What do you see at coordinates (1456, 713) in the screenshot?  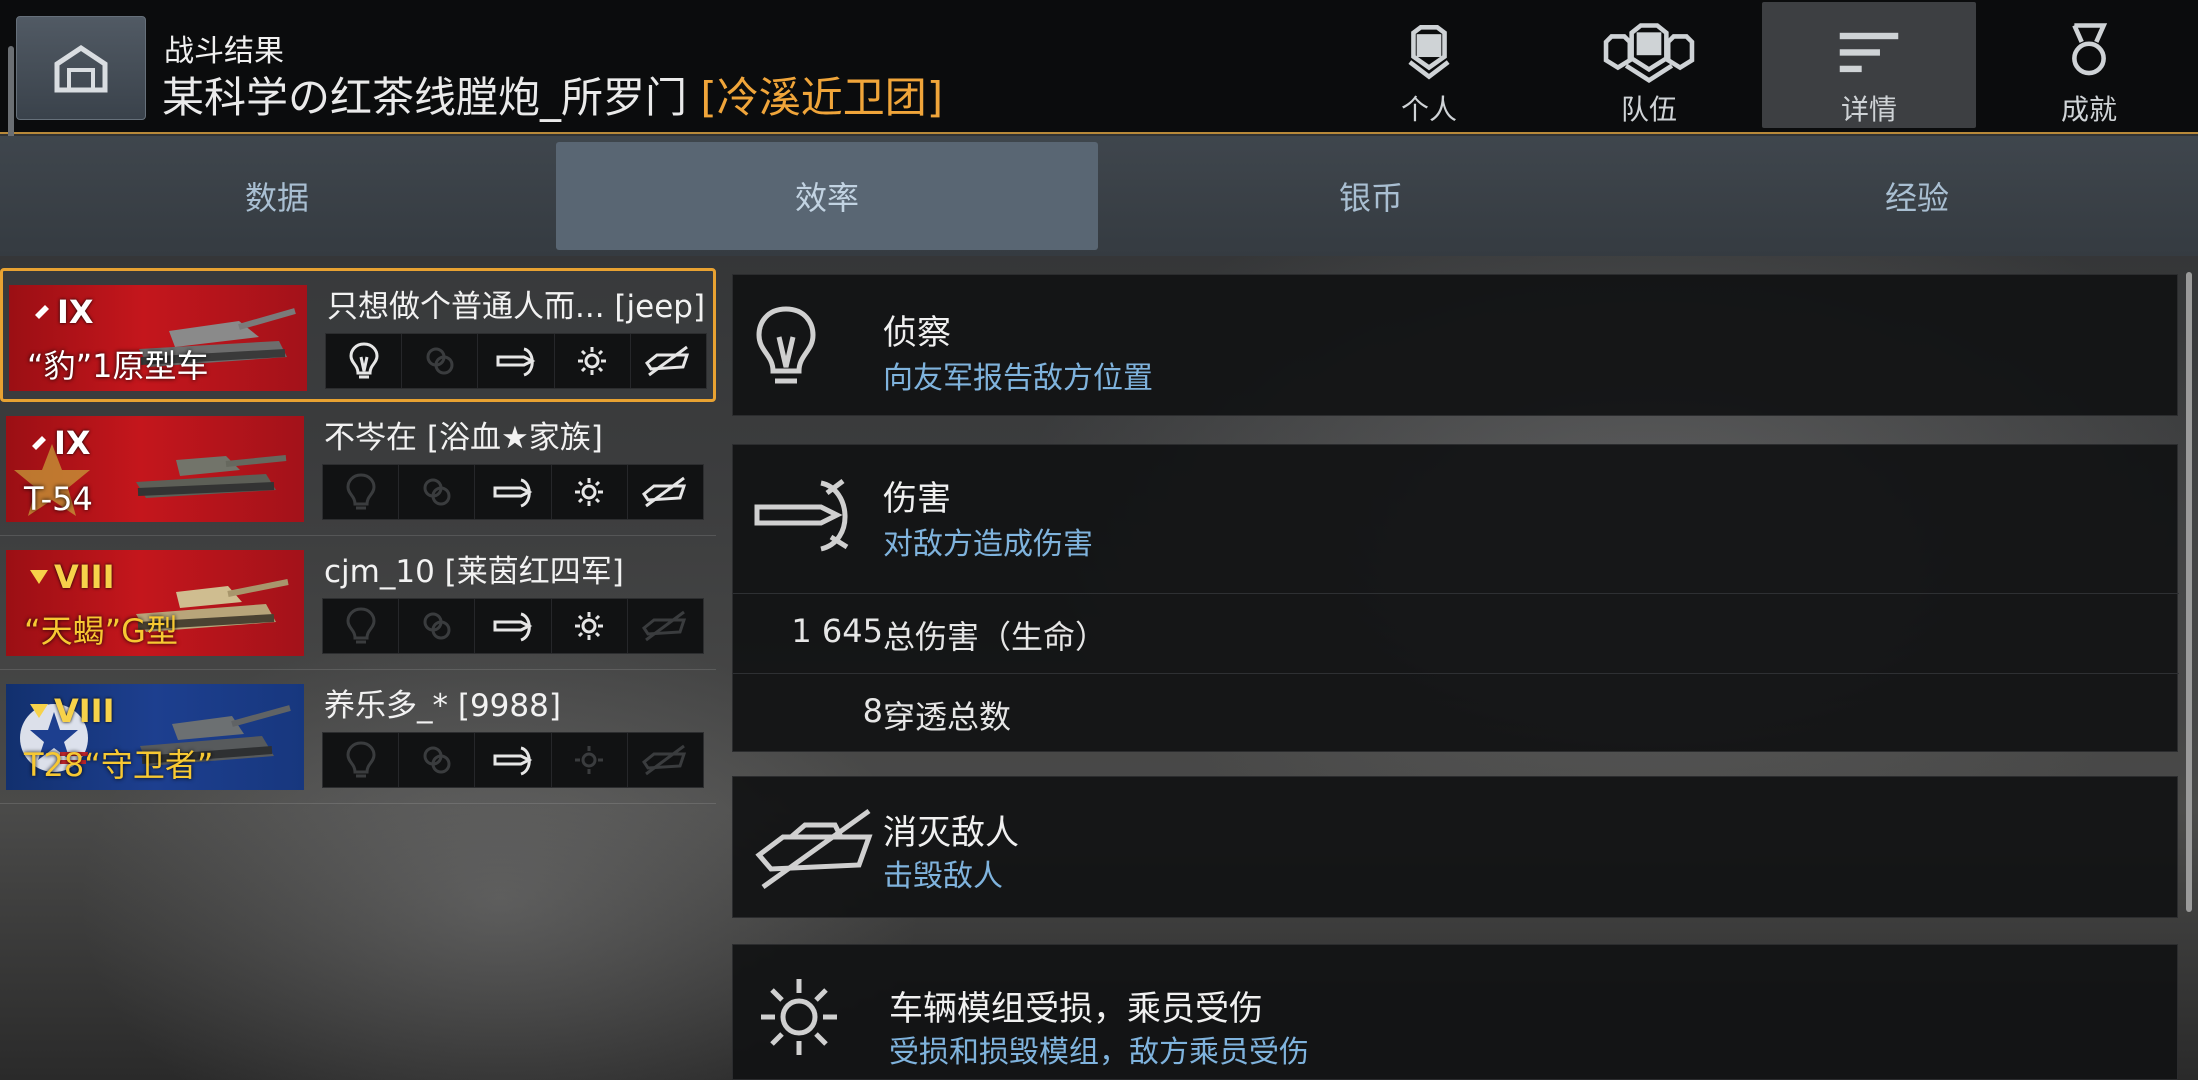 I see `penetrations-row: 8 穿透总数` at bounding box center [1456, 713].